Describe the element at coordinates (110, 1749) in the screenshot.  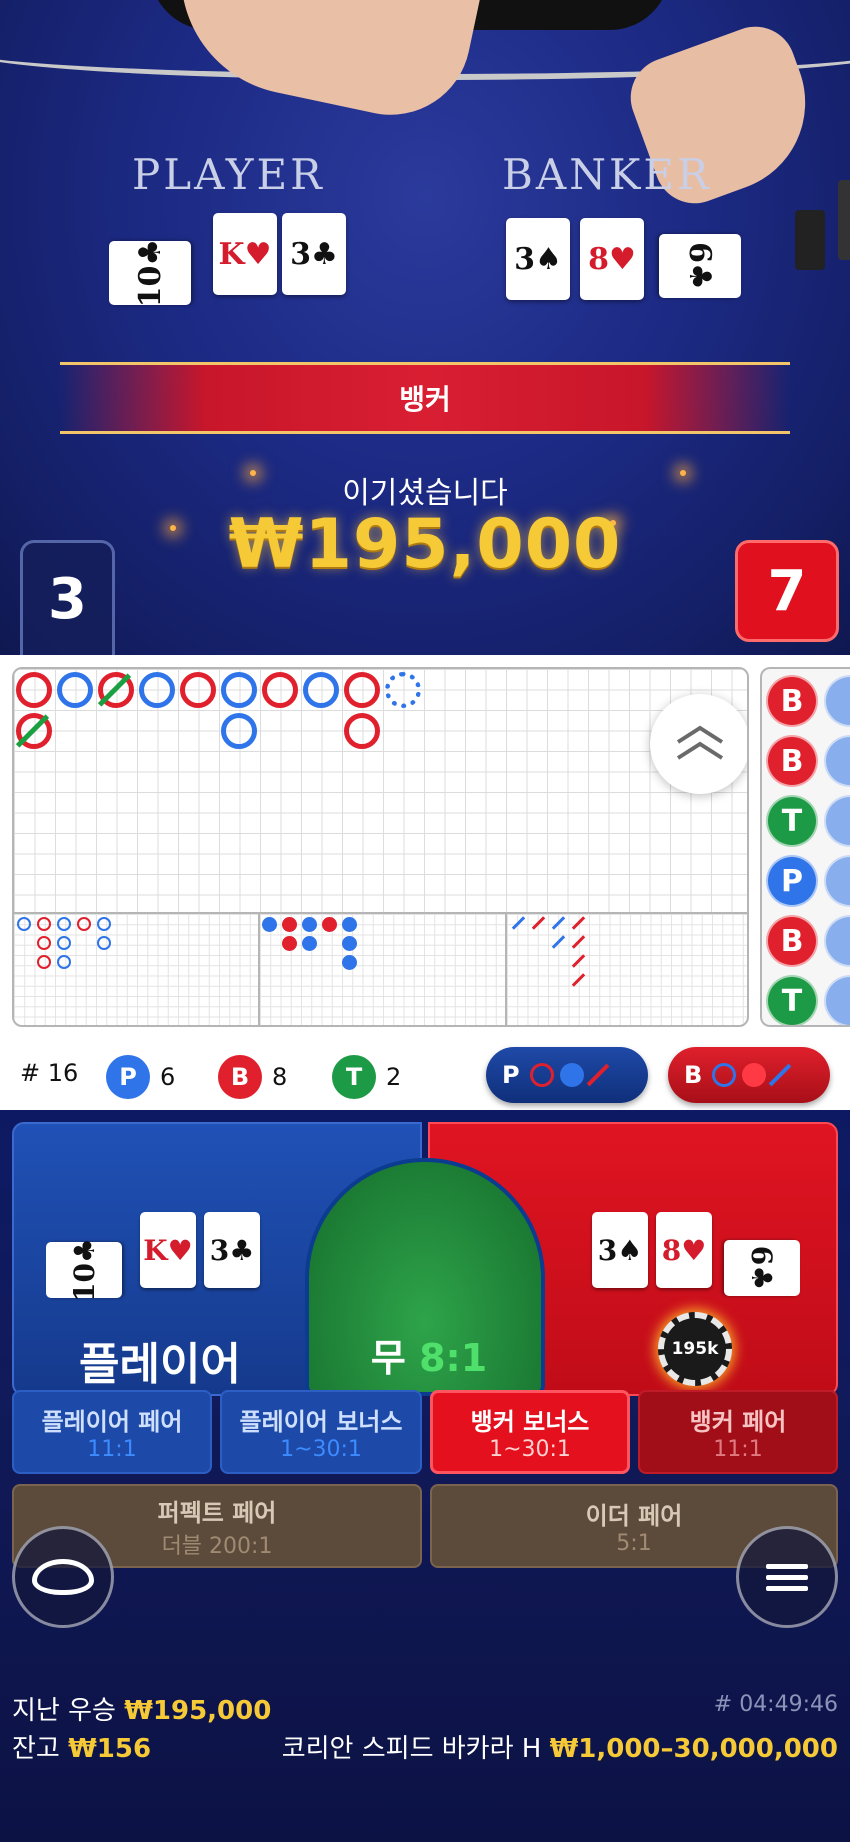
I see `balance-amount: ₩156` at that location.